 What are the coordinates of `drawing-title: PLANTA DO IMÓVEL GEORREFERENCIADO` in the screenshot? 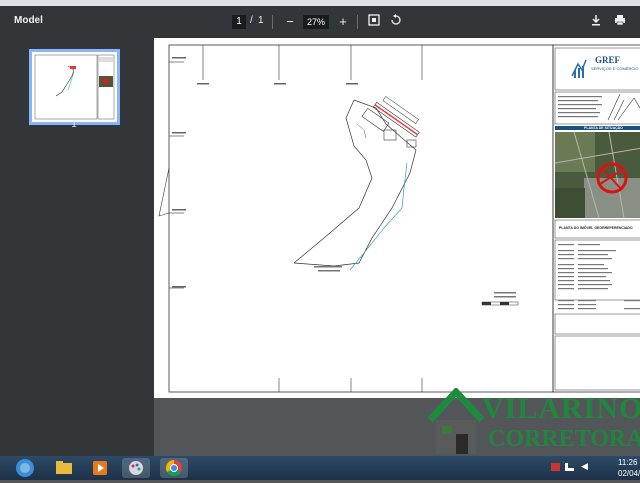 It's located at (596, 228).